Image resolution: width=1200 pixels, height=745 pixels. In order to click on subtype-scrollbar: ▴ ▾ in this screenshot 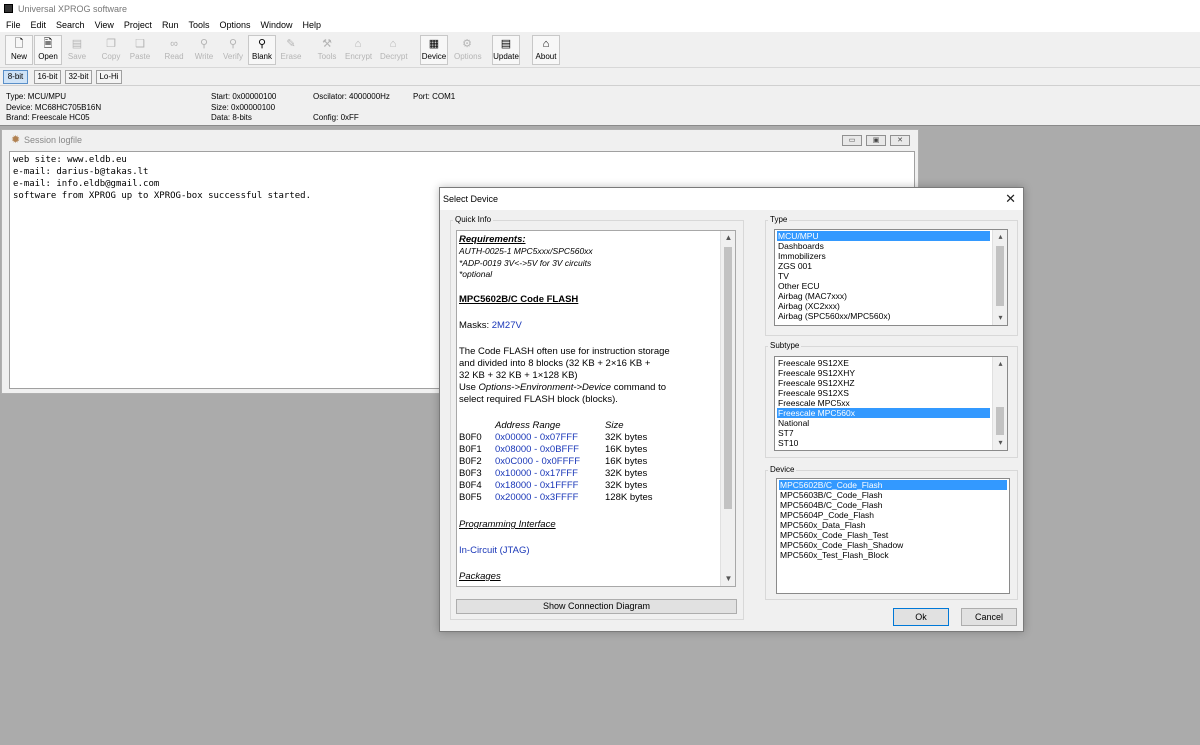, I will do `click(999, 403)`.